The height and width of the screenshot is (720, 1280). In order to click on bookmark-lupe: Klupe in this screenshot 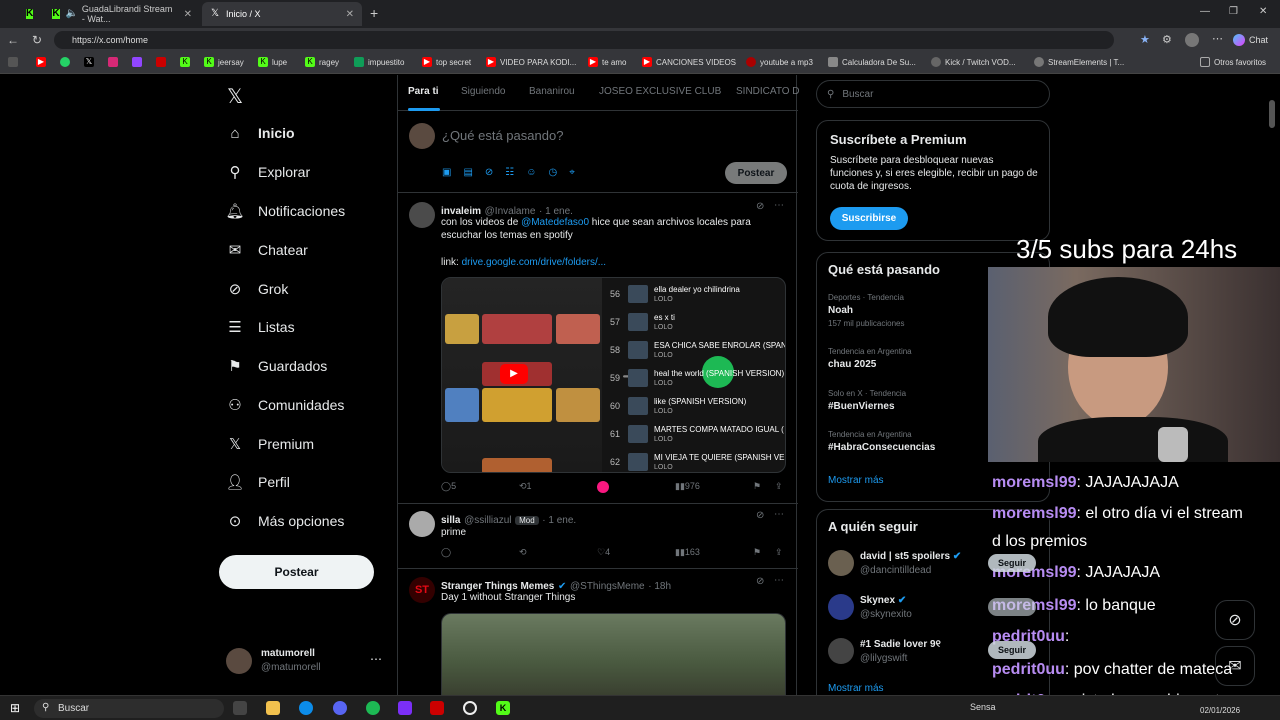, I will do `click(272, 62)`.